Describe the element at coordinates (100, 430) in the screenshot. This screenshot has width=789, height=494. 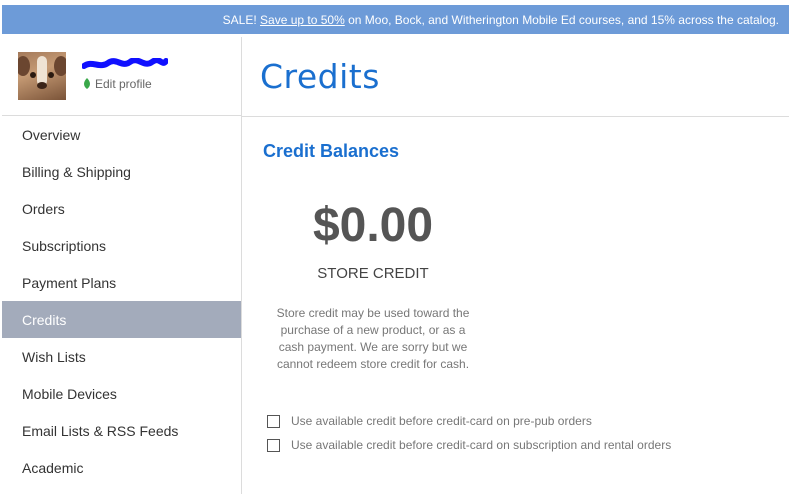
I see `sidebar-item-label: Email Lists & RSS Feeds` at that location.